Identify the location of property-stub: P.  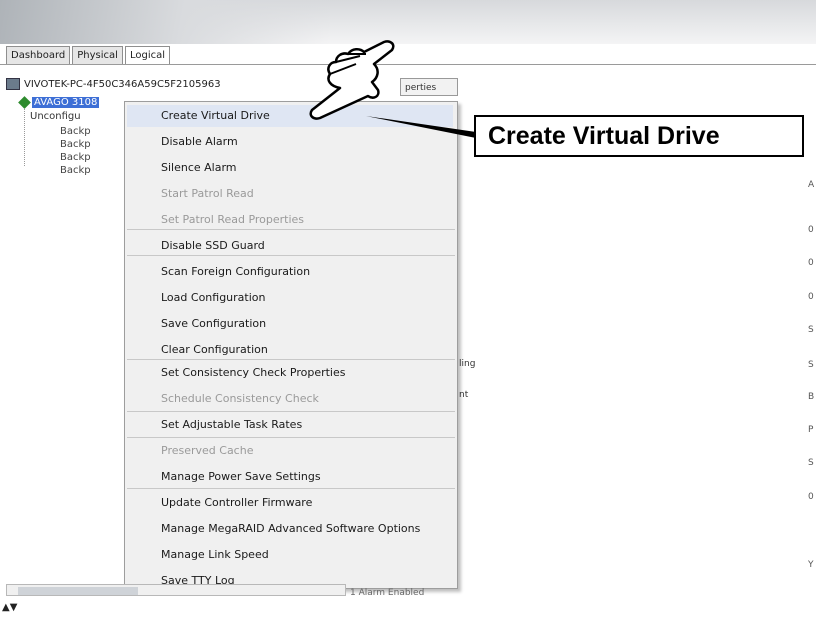
(811, 430).